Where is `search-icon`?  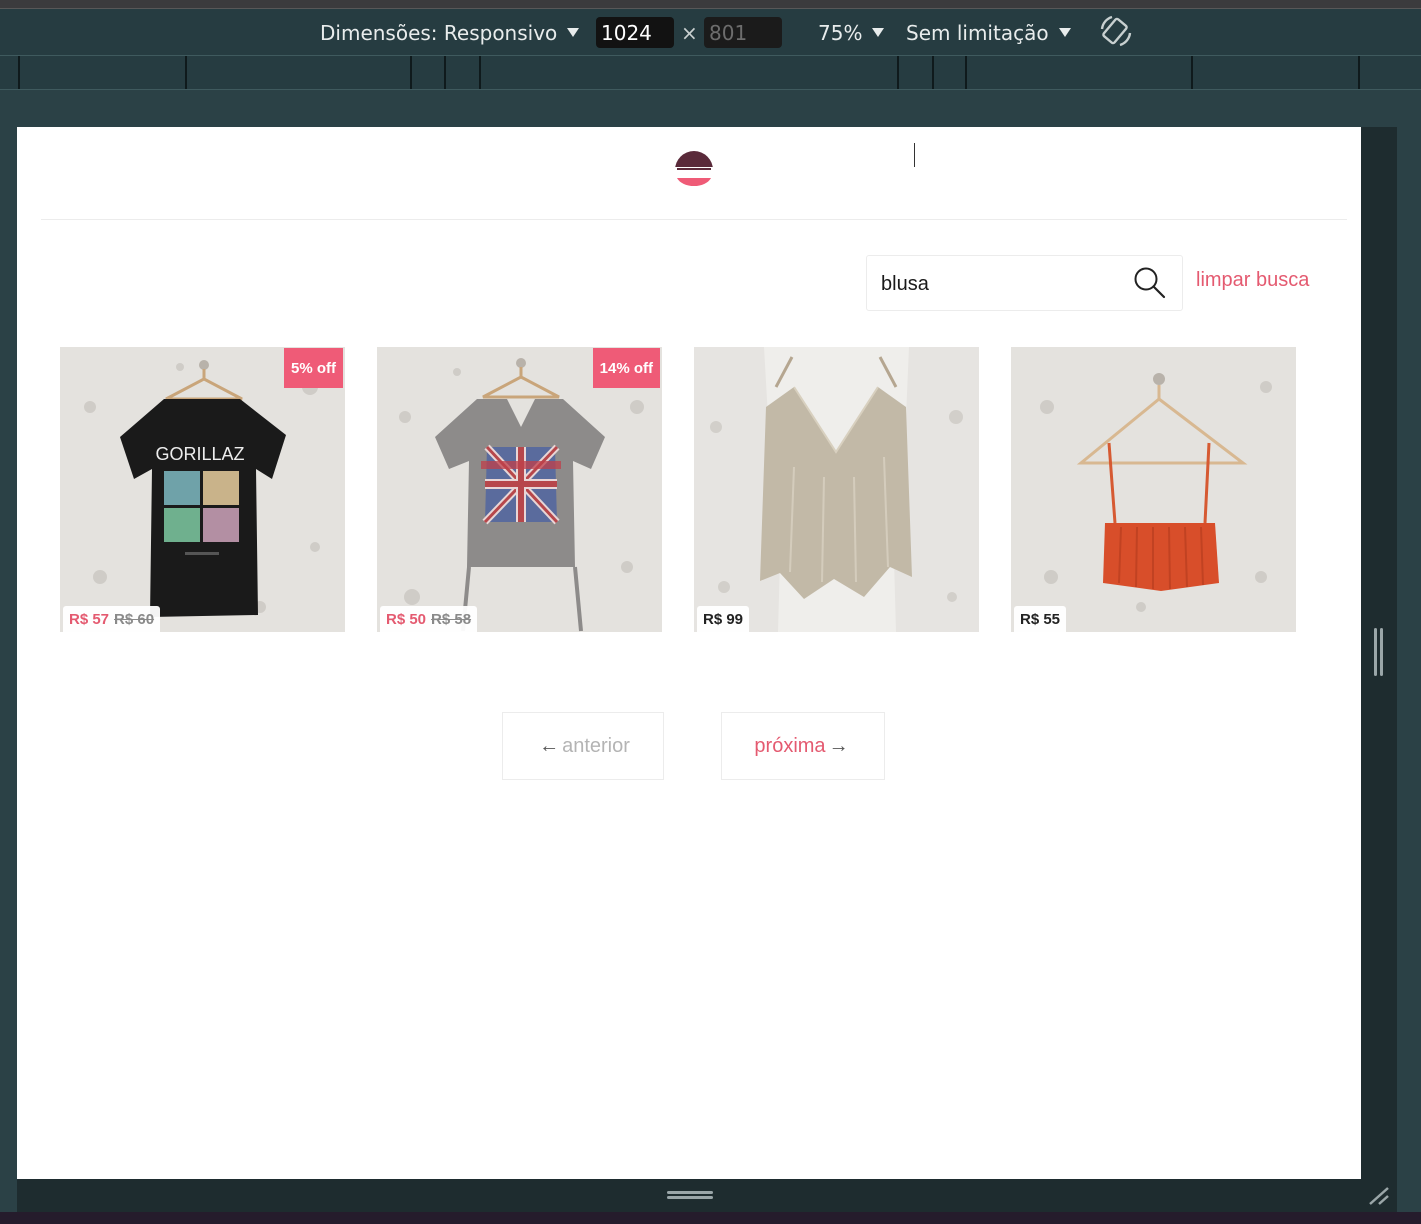 search-icon is located at coordinates (1150, 283).